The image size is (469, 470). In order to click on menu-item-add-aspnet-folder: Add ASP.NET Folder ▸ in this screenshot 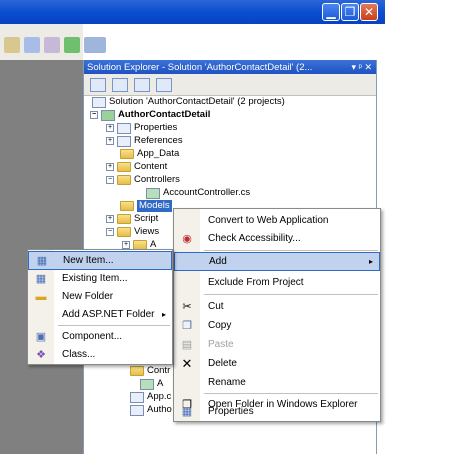, I will do `click(100, 314)`.